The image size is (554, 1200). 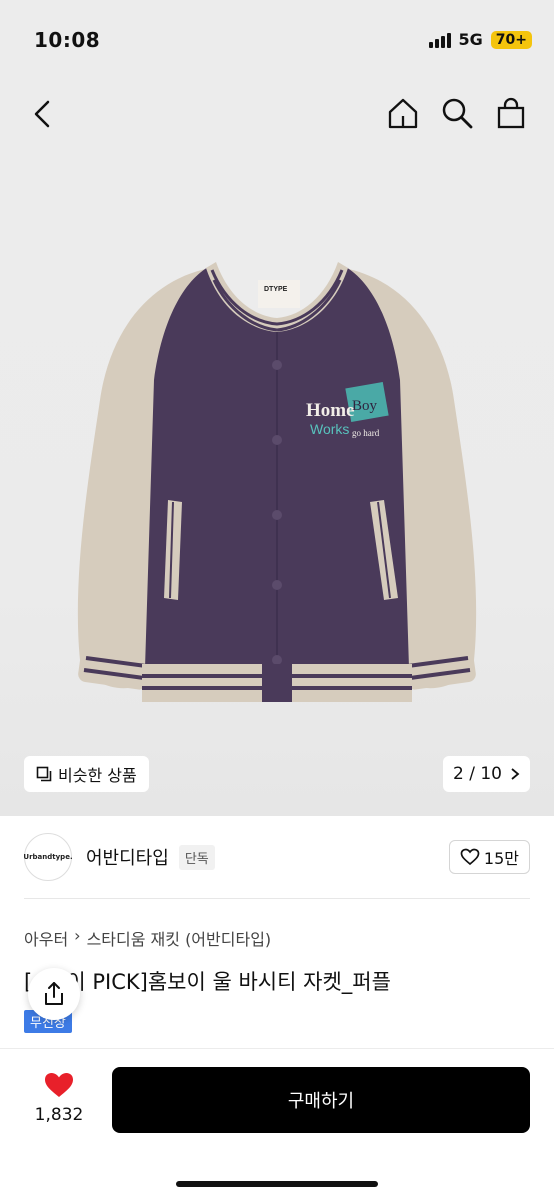 What do you see at coordinates (277, 1184) in the screenshot?
I see `home-indicator` at bounding box center [277, 1184].